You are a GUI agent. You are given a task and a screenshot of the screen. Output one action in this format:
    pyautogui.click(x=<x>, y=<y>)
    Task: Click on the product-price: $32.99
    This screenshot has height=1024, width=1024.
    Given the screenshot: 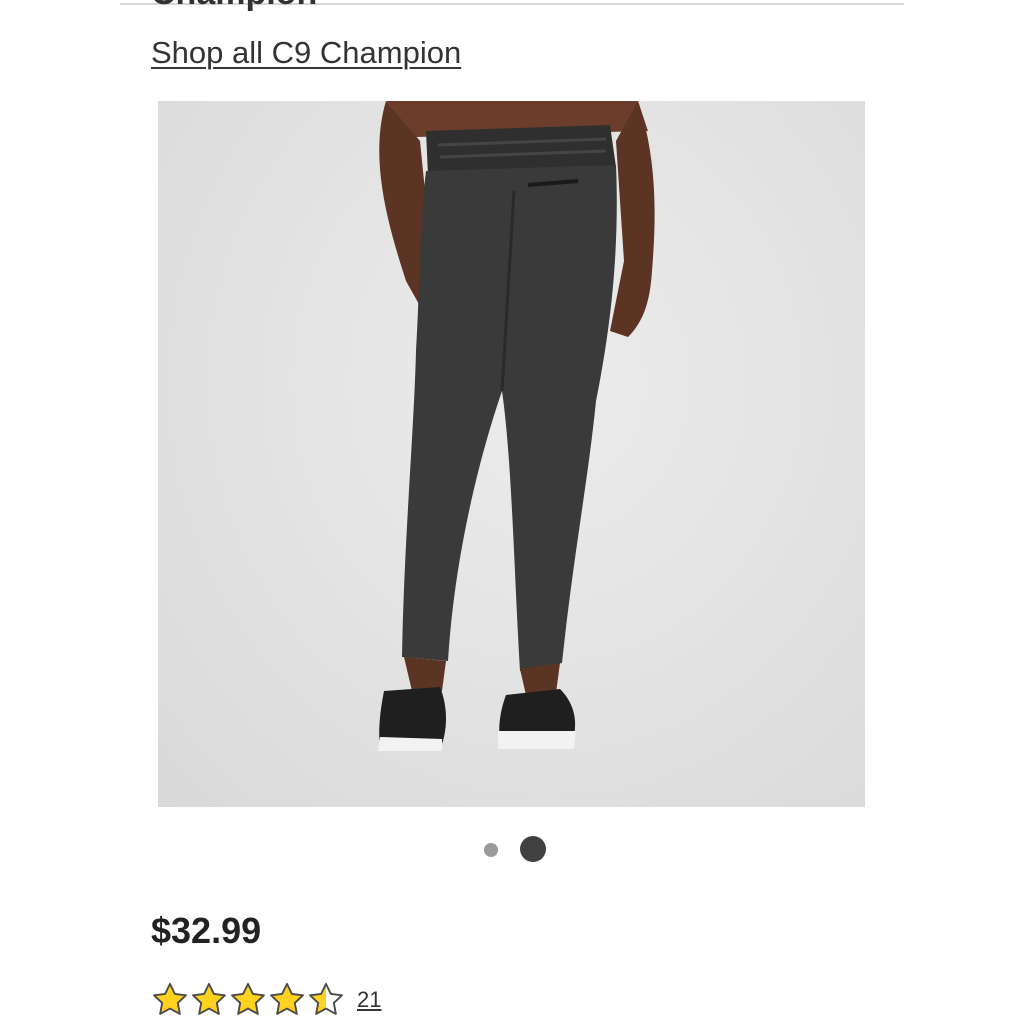 What is the action you would take?
    pyautogui.click(x=206, y=930)
    